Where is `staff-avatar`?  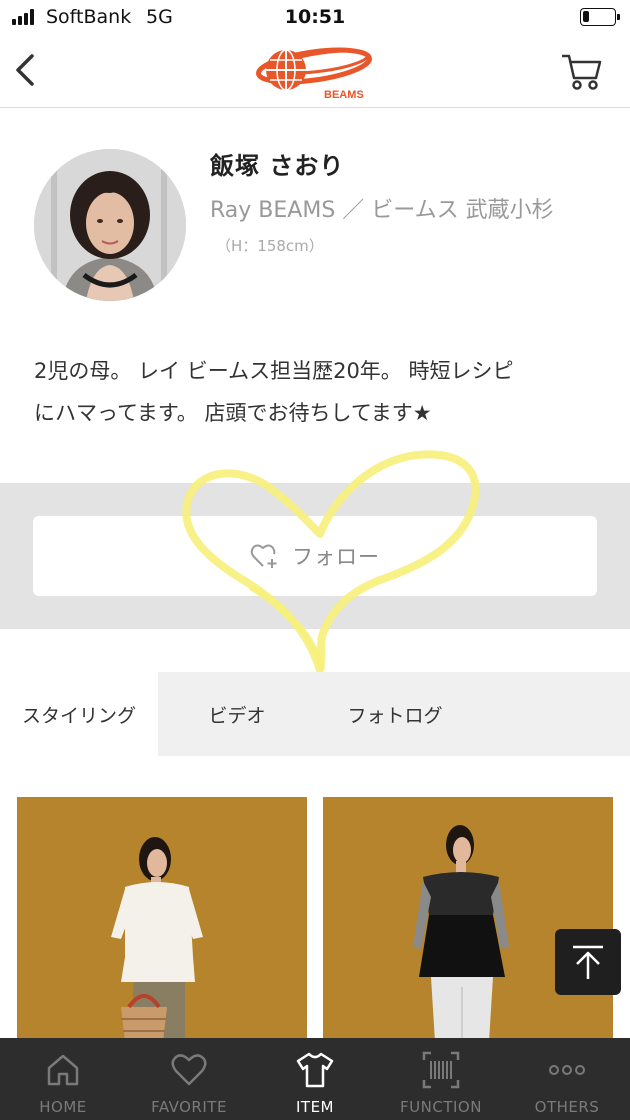
staff-avatar is located at coordinates (110, 225).